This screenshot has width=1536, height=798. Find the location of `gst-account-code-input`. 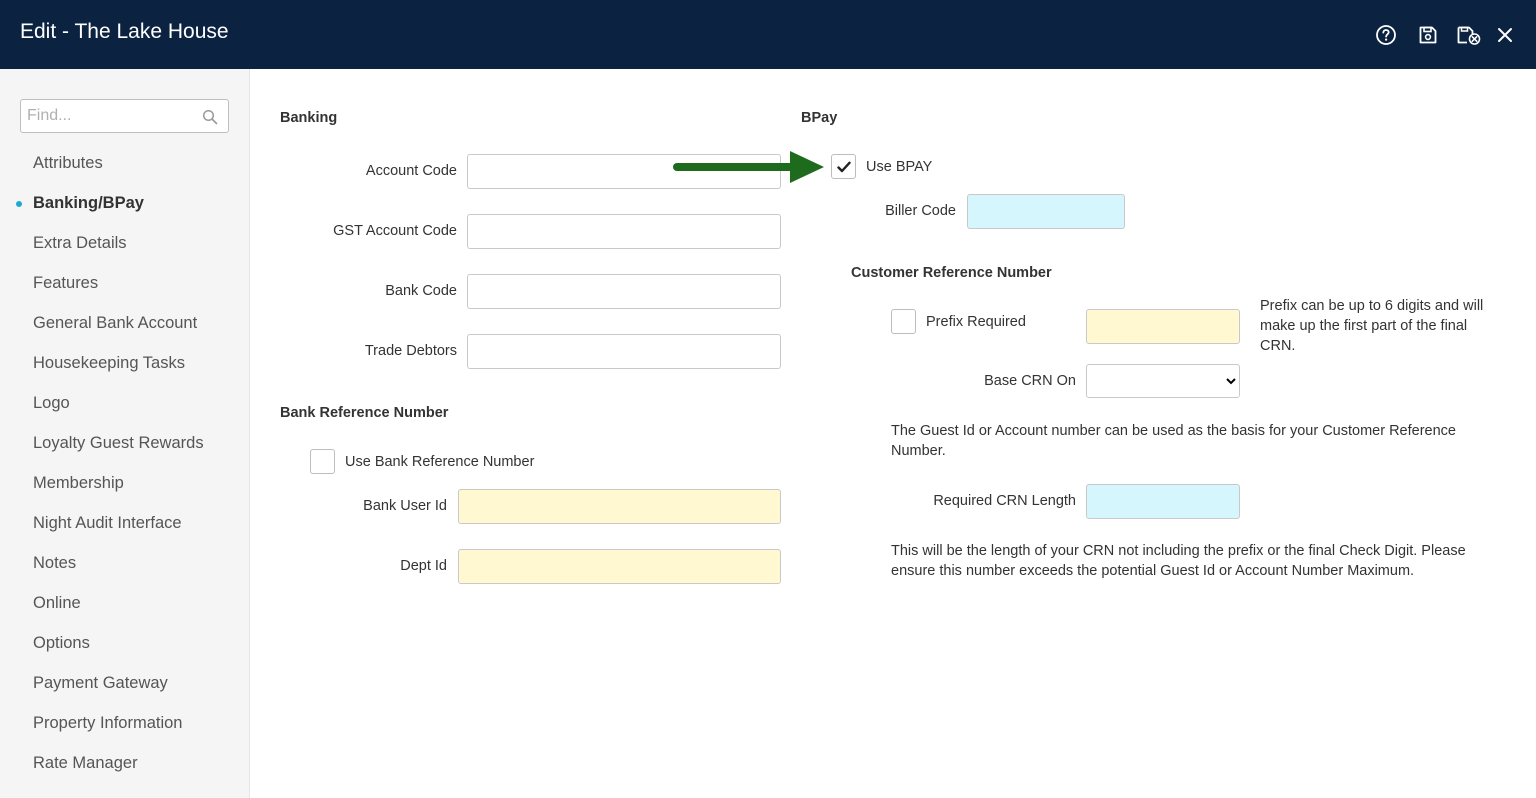

gst-account-code-input is located at coordinates (624, 231).